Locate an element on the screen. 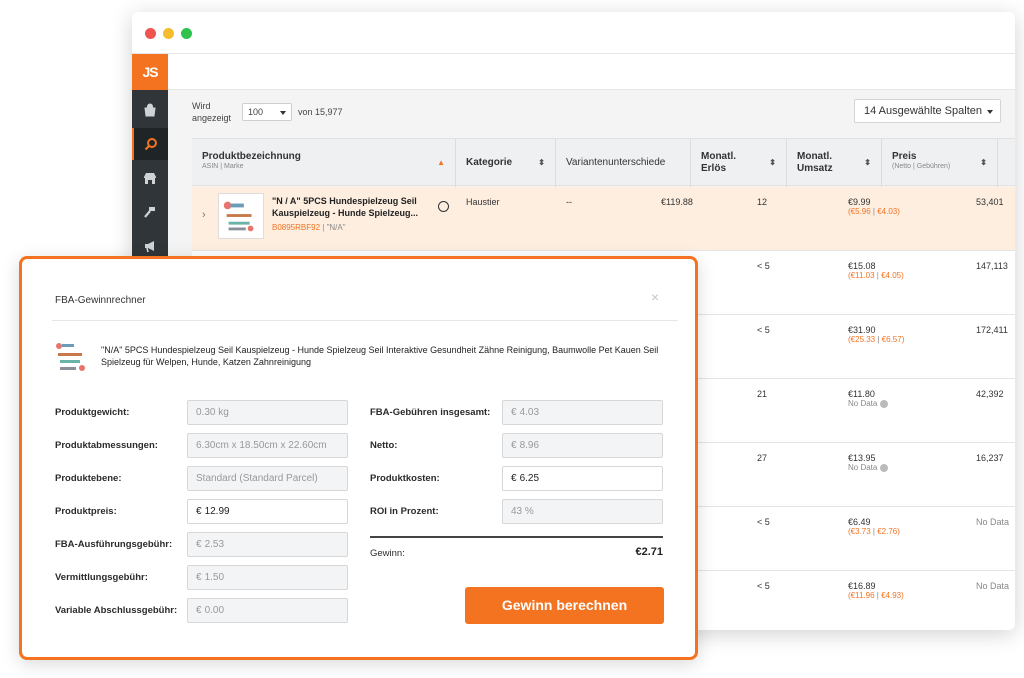  column-header-variants: Variantenunterschiede is located at coordinates (623, 163).